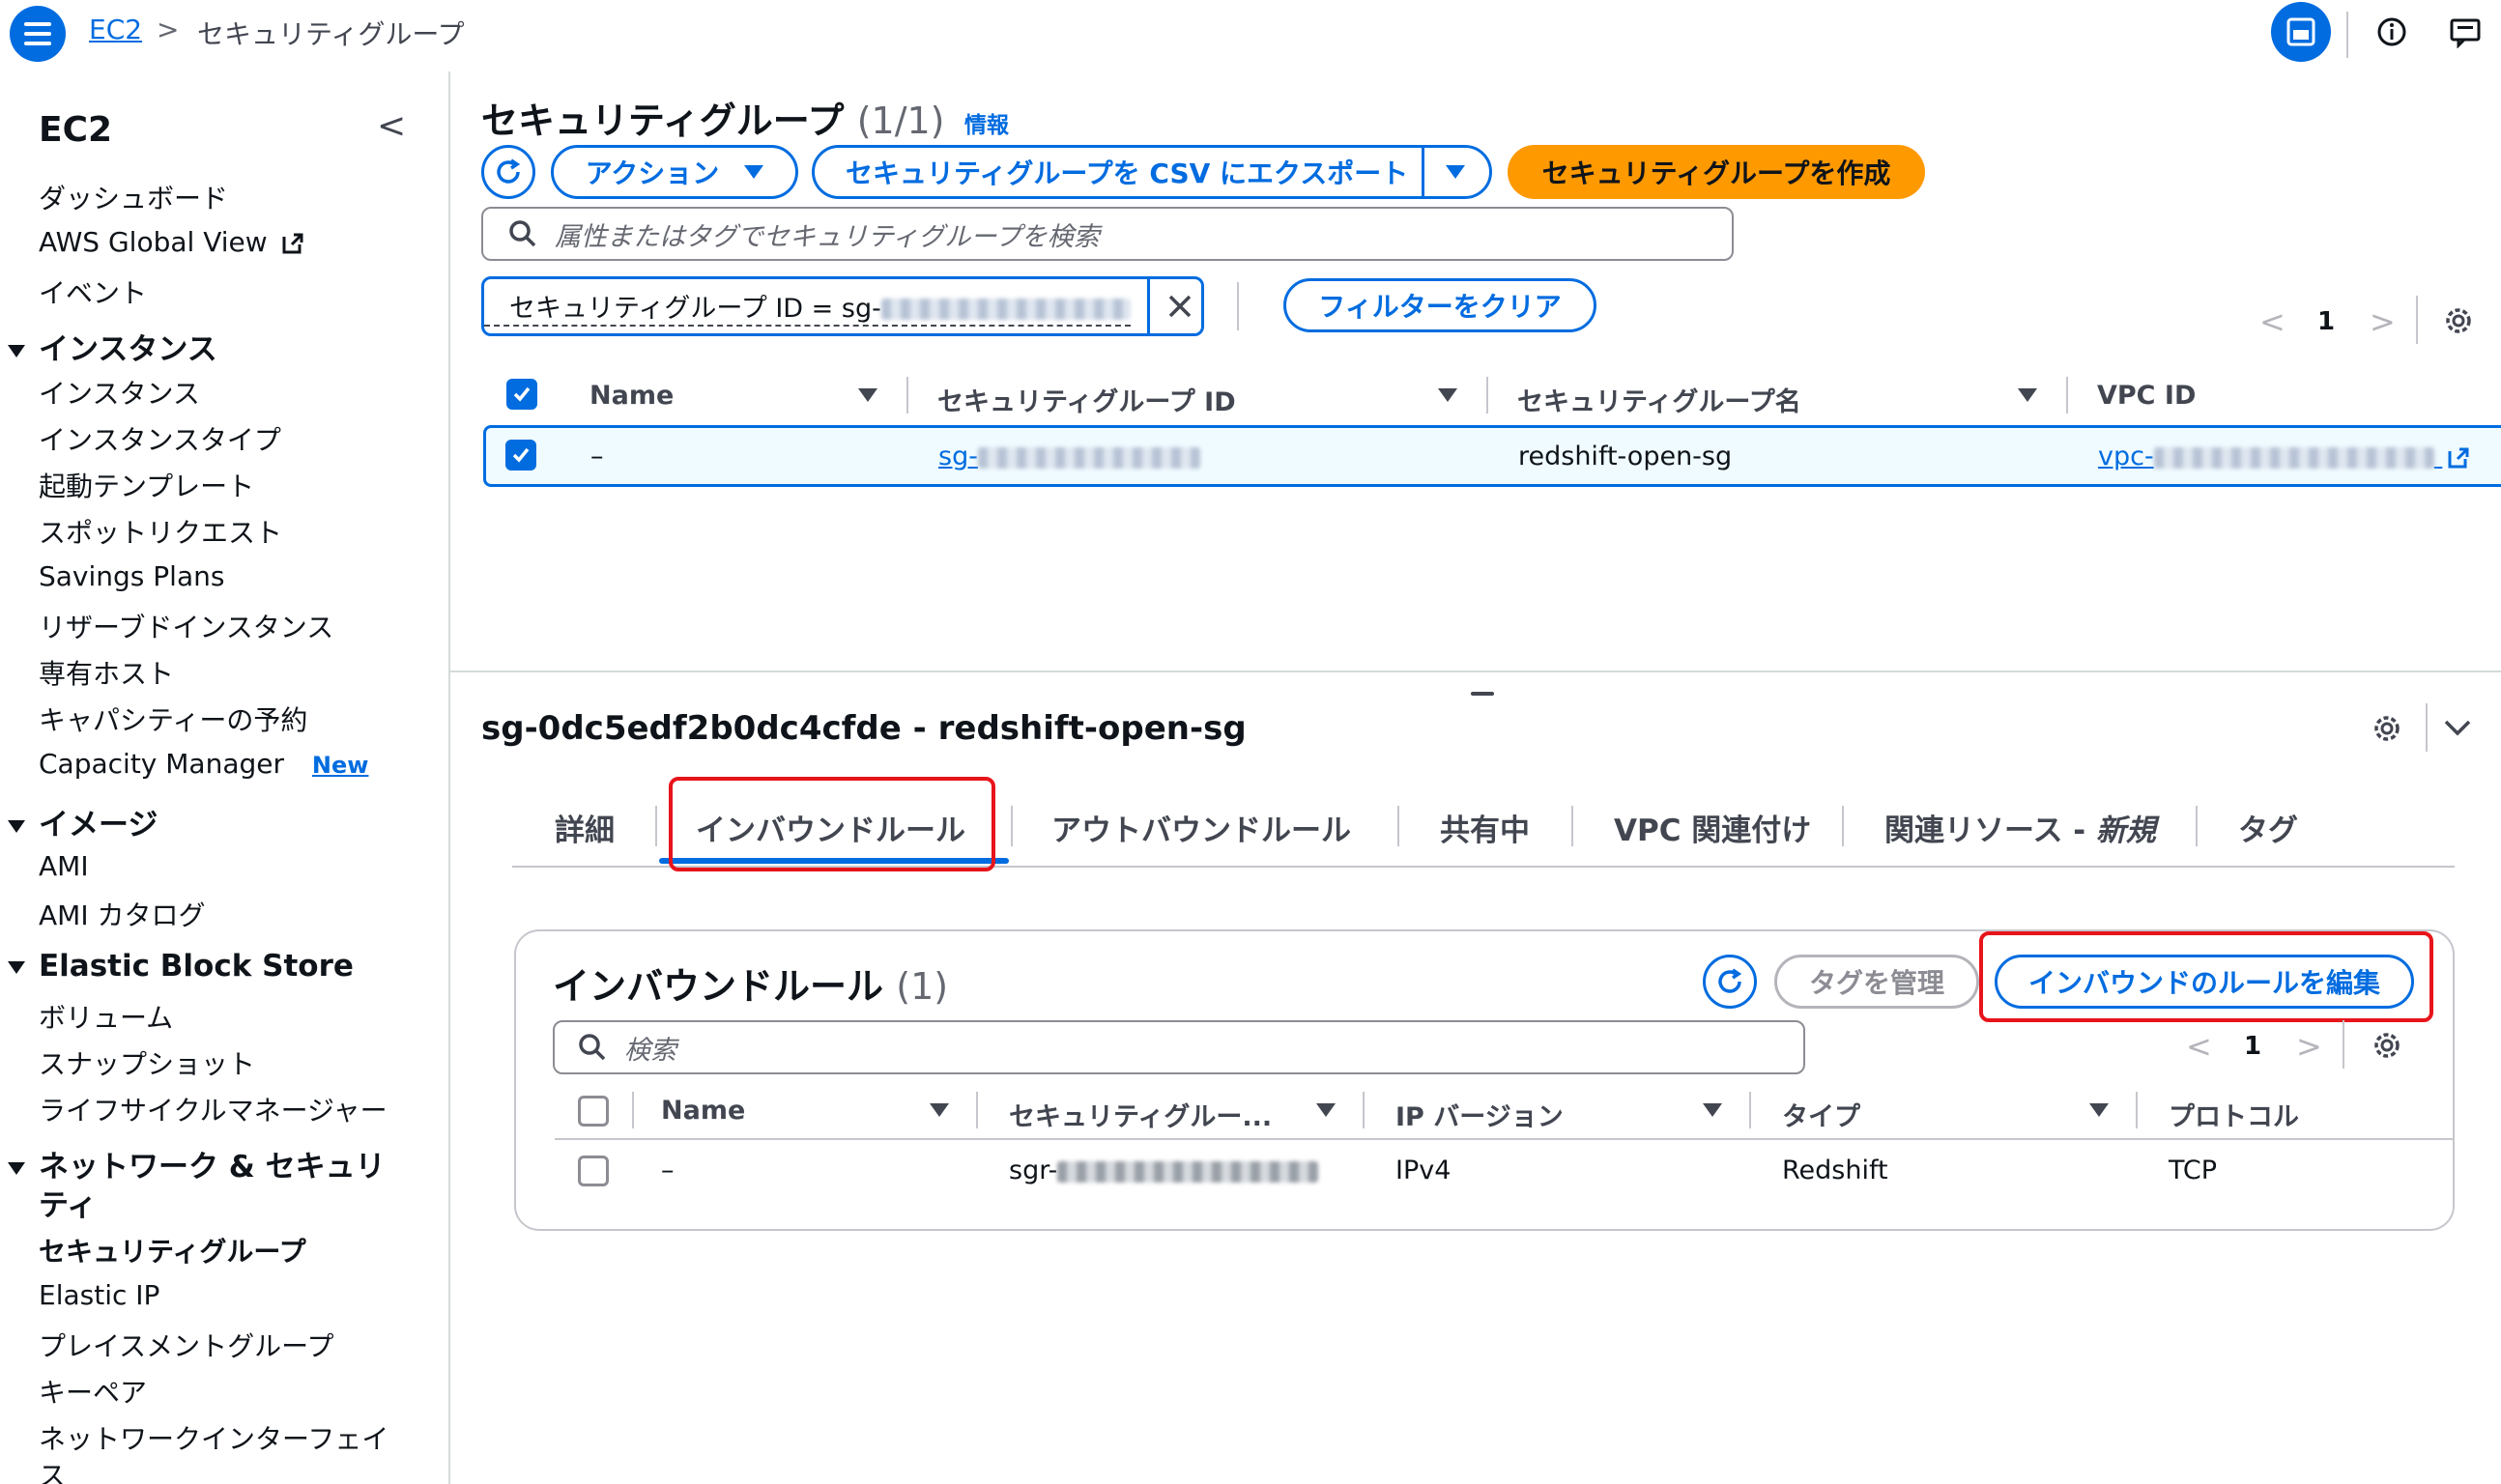 This screenshot has height=1484, width=2501. Describe the element at coordinates (122, 914) in the screenshot. I see `sidebar-item-ami-catalog: AMI カタログ` at that location.